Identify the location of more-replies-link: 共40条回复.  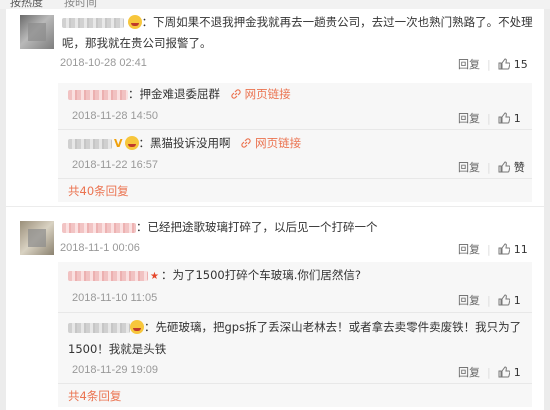
(98, 191).